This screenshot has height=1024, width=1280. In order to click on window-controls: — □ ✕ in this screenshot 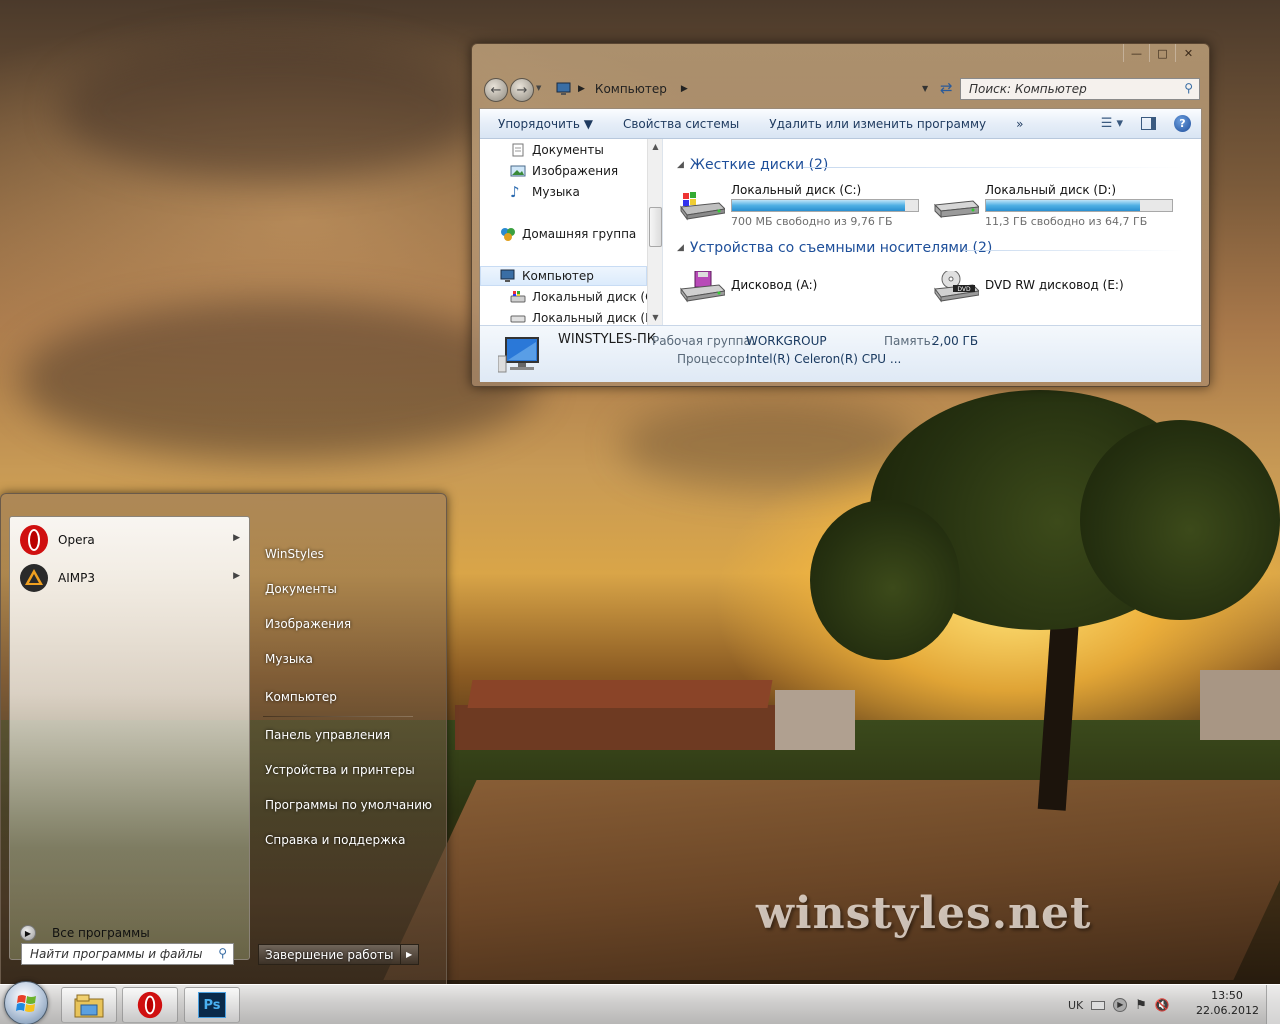, I will do `click(1162, 53)`.